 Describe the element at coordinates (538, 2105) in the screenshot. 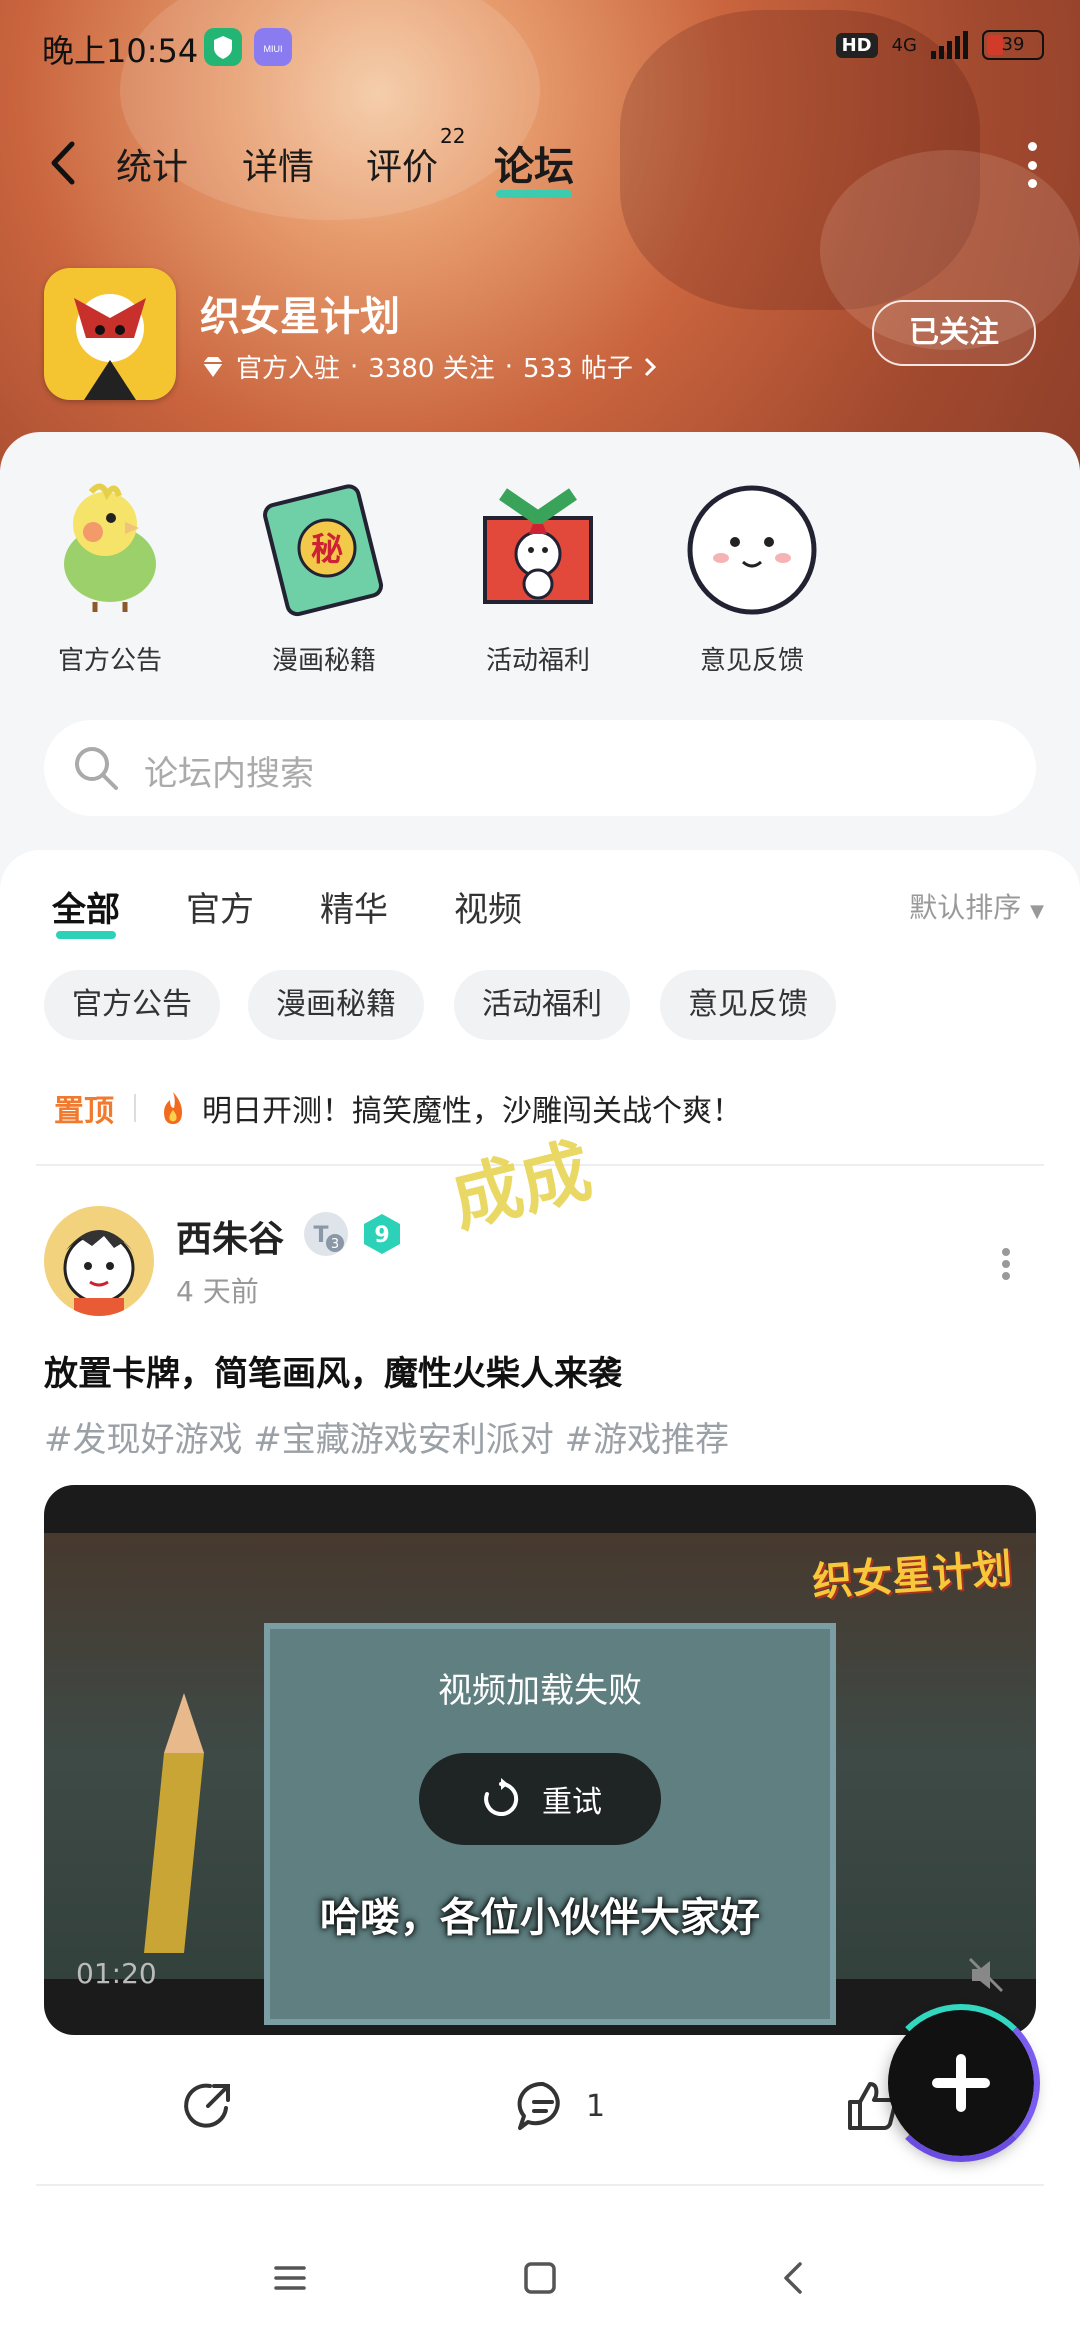

I see `comment-icon` at that location.